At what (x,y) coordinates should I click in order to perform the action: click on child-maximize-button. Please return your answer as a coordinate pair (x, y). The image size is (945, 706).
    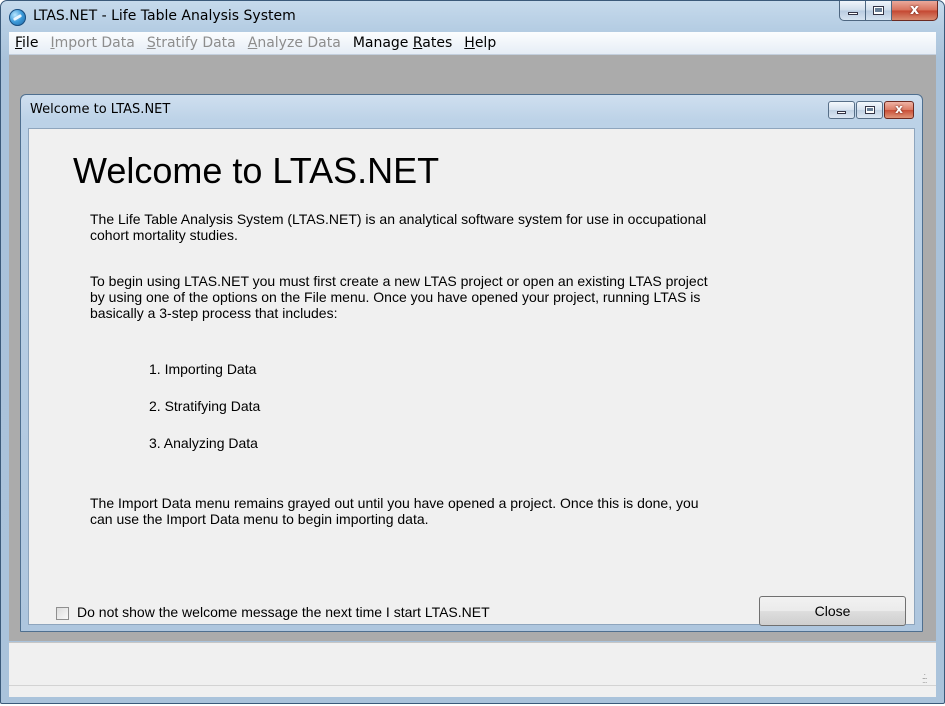
    Looking at the image, I should click on (869, 110).